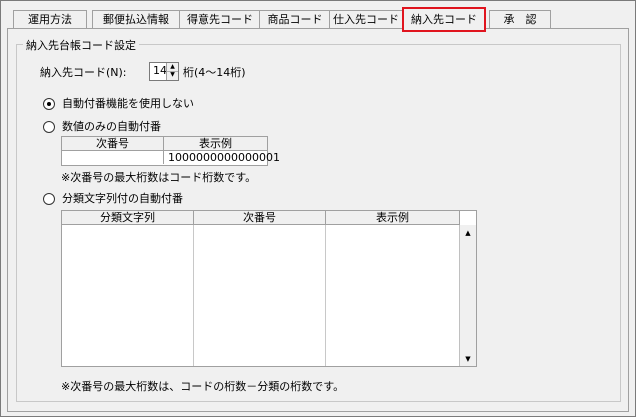 The width and height of the screenshot is (636, 417). I want to click on scroll-up-icon: ▲, so click(468, 233).